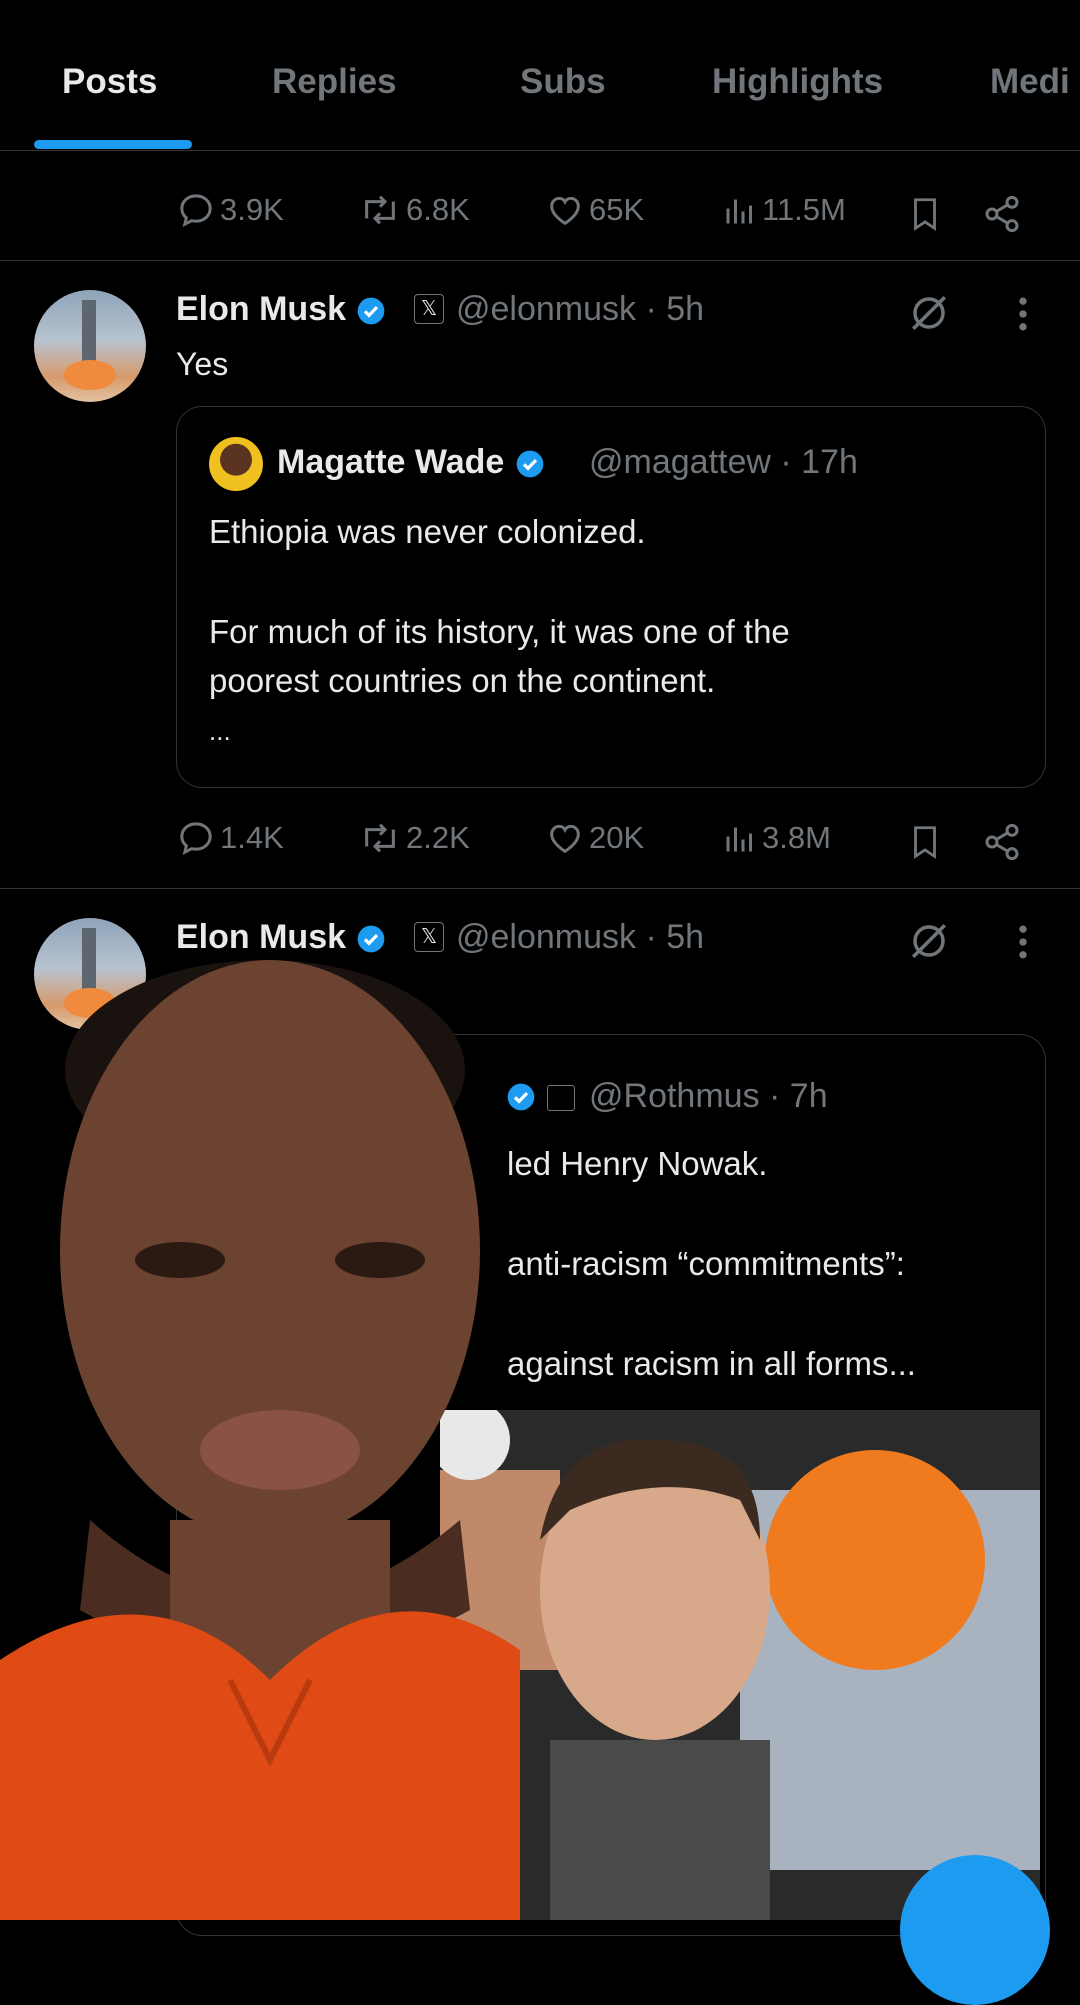 This screenshot has width=1080, height=2005. Describe the element at coordinates (411, 462) in the screenshot. I see `quoted-author-name: Magatte Wade` at that location.